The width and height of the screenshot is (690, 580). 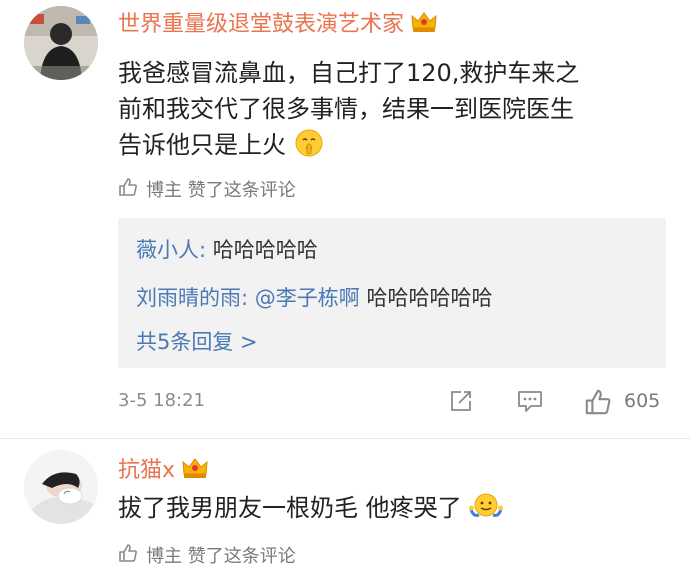 What do you see at coordinates (486, 506) in the screenshot?
I see `shrug-emoji` at bounding box center [486, 506].